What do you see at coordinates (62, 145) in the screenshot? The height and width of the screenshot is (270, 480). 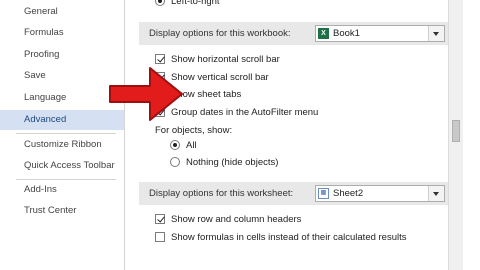 I see `sidebar-item-customize-ribbon: Customize Ribbon` at bounding box center [62, 145].